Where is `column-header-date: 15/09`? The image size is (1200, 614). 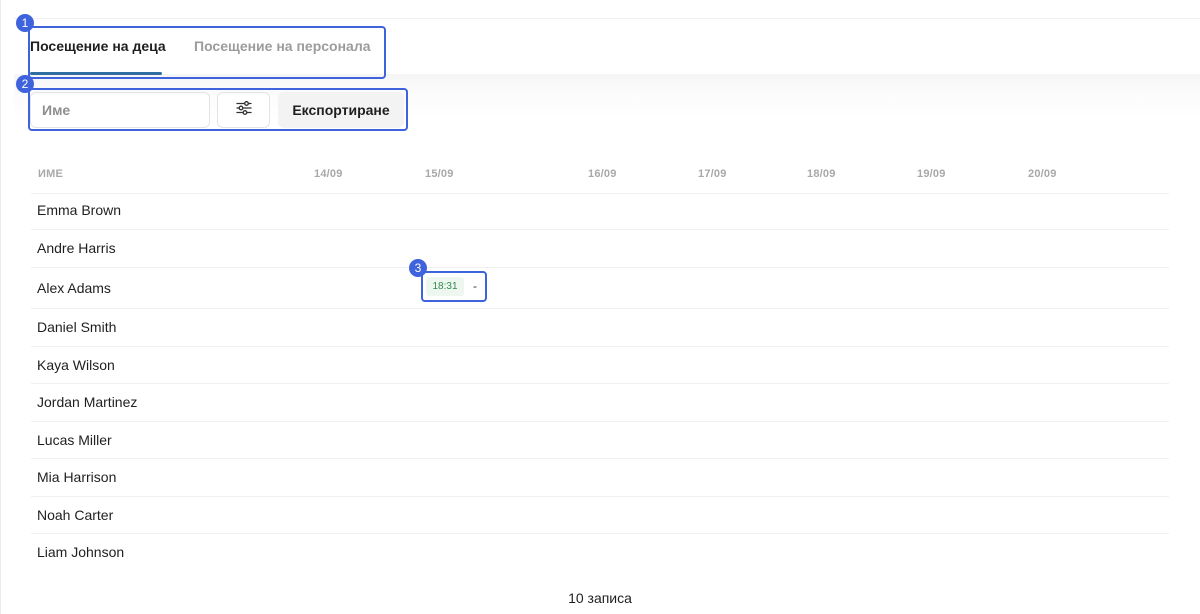
column-header-date: 15/09 is located at coordinates (439, 174).